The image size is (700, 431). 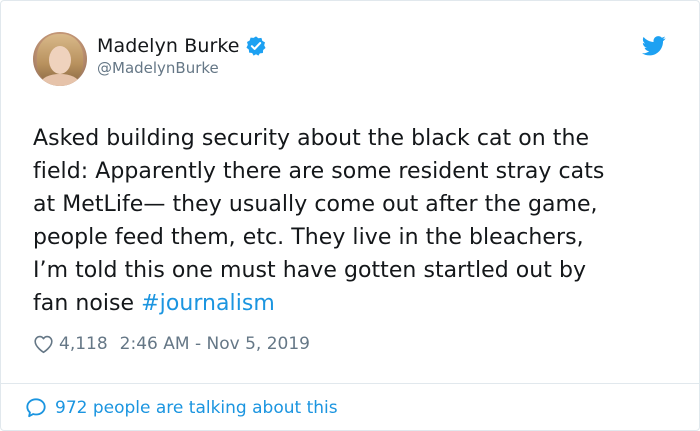 I want to click on hashtag-link: #journalism, so click(x=208, y=303).